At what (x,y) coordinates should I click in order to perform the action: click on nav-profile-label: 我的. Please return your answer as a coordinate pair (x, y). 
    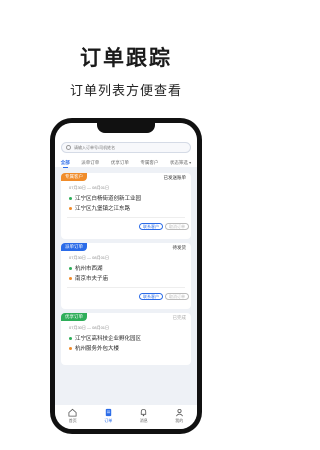
    Looking at the image, I should click on (179, 420).